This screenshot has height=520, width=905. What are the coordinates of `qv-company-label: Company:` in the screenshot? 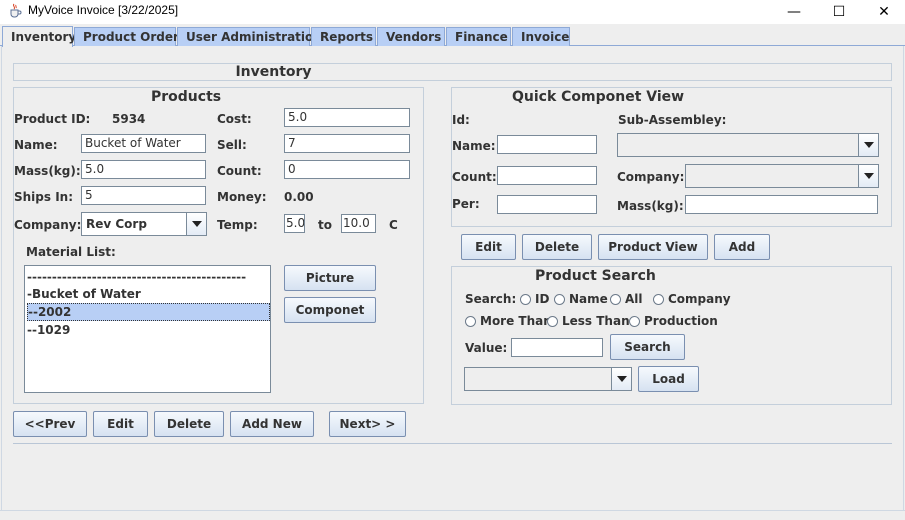 It's located at (651, 177).